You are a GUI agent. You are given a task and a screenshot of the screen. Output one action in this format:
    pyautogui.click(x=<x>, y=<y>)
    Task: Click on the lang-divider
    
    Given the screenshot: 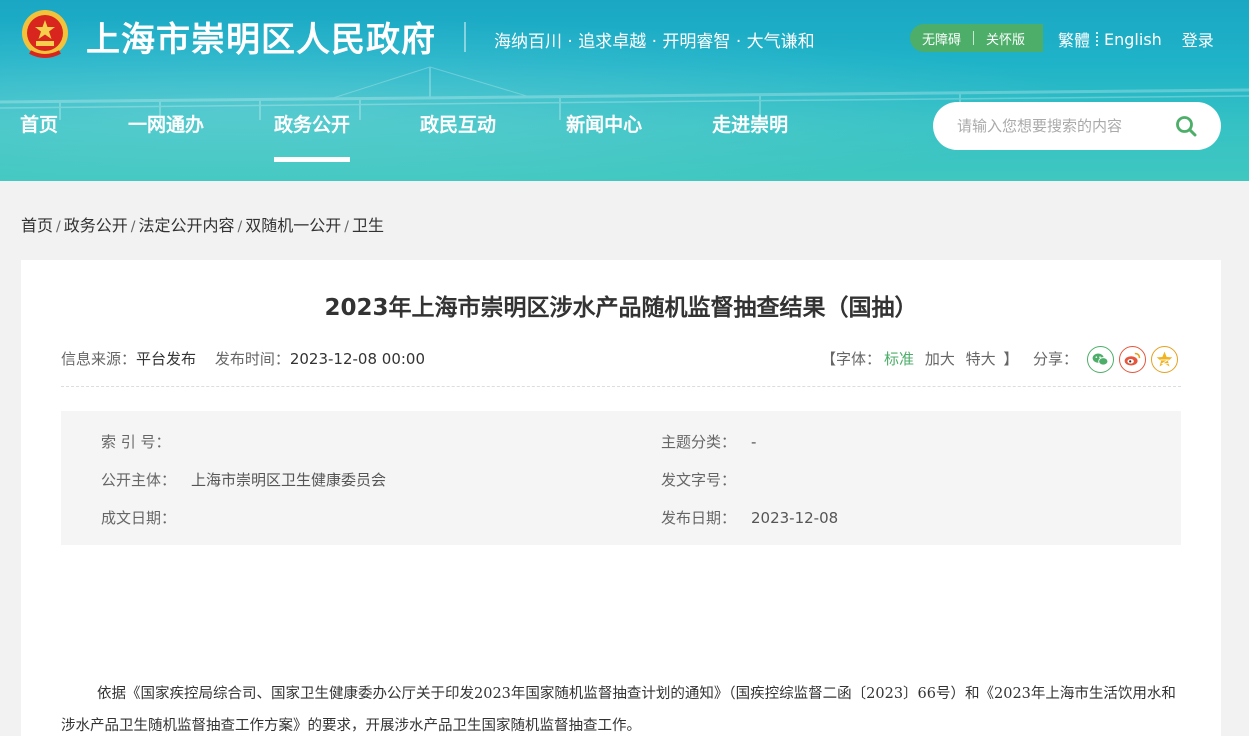 What is the action you would take?
    pyautogui.click(x=1097, y=39)
    